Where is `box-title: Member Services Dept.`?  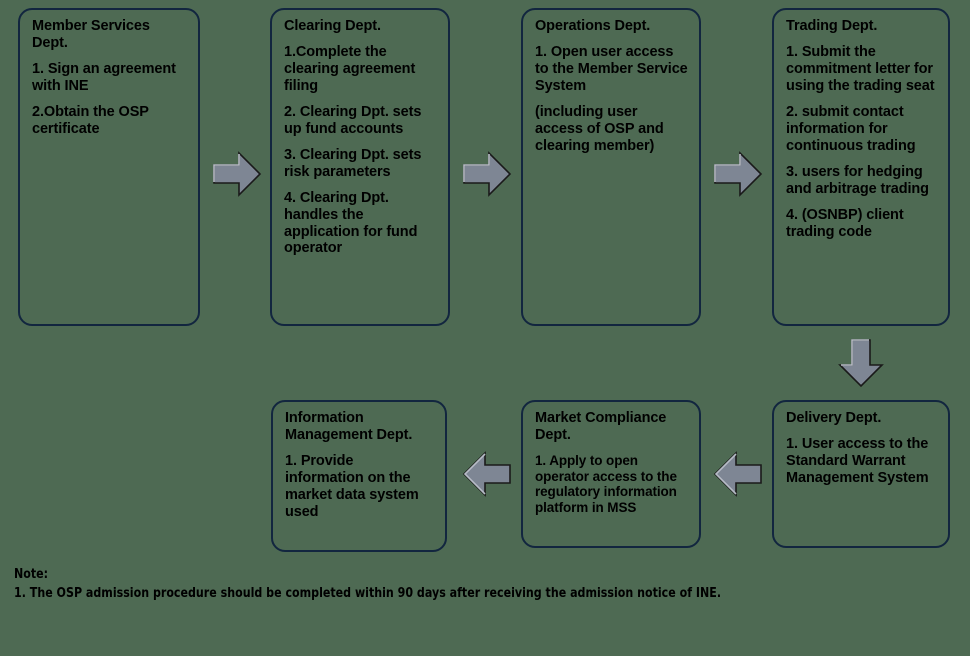 box-title: Member Services Dept. is located at coordinates (91, 34).